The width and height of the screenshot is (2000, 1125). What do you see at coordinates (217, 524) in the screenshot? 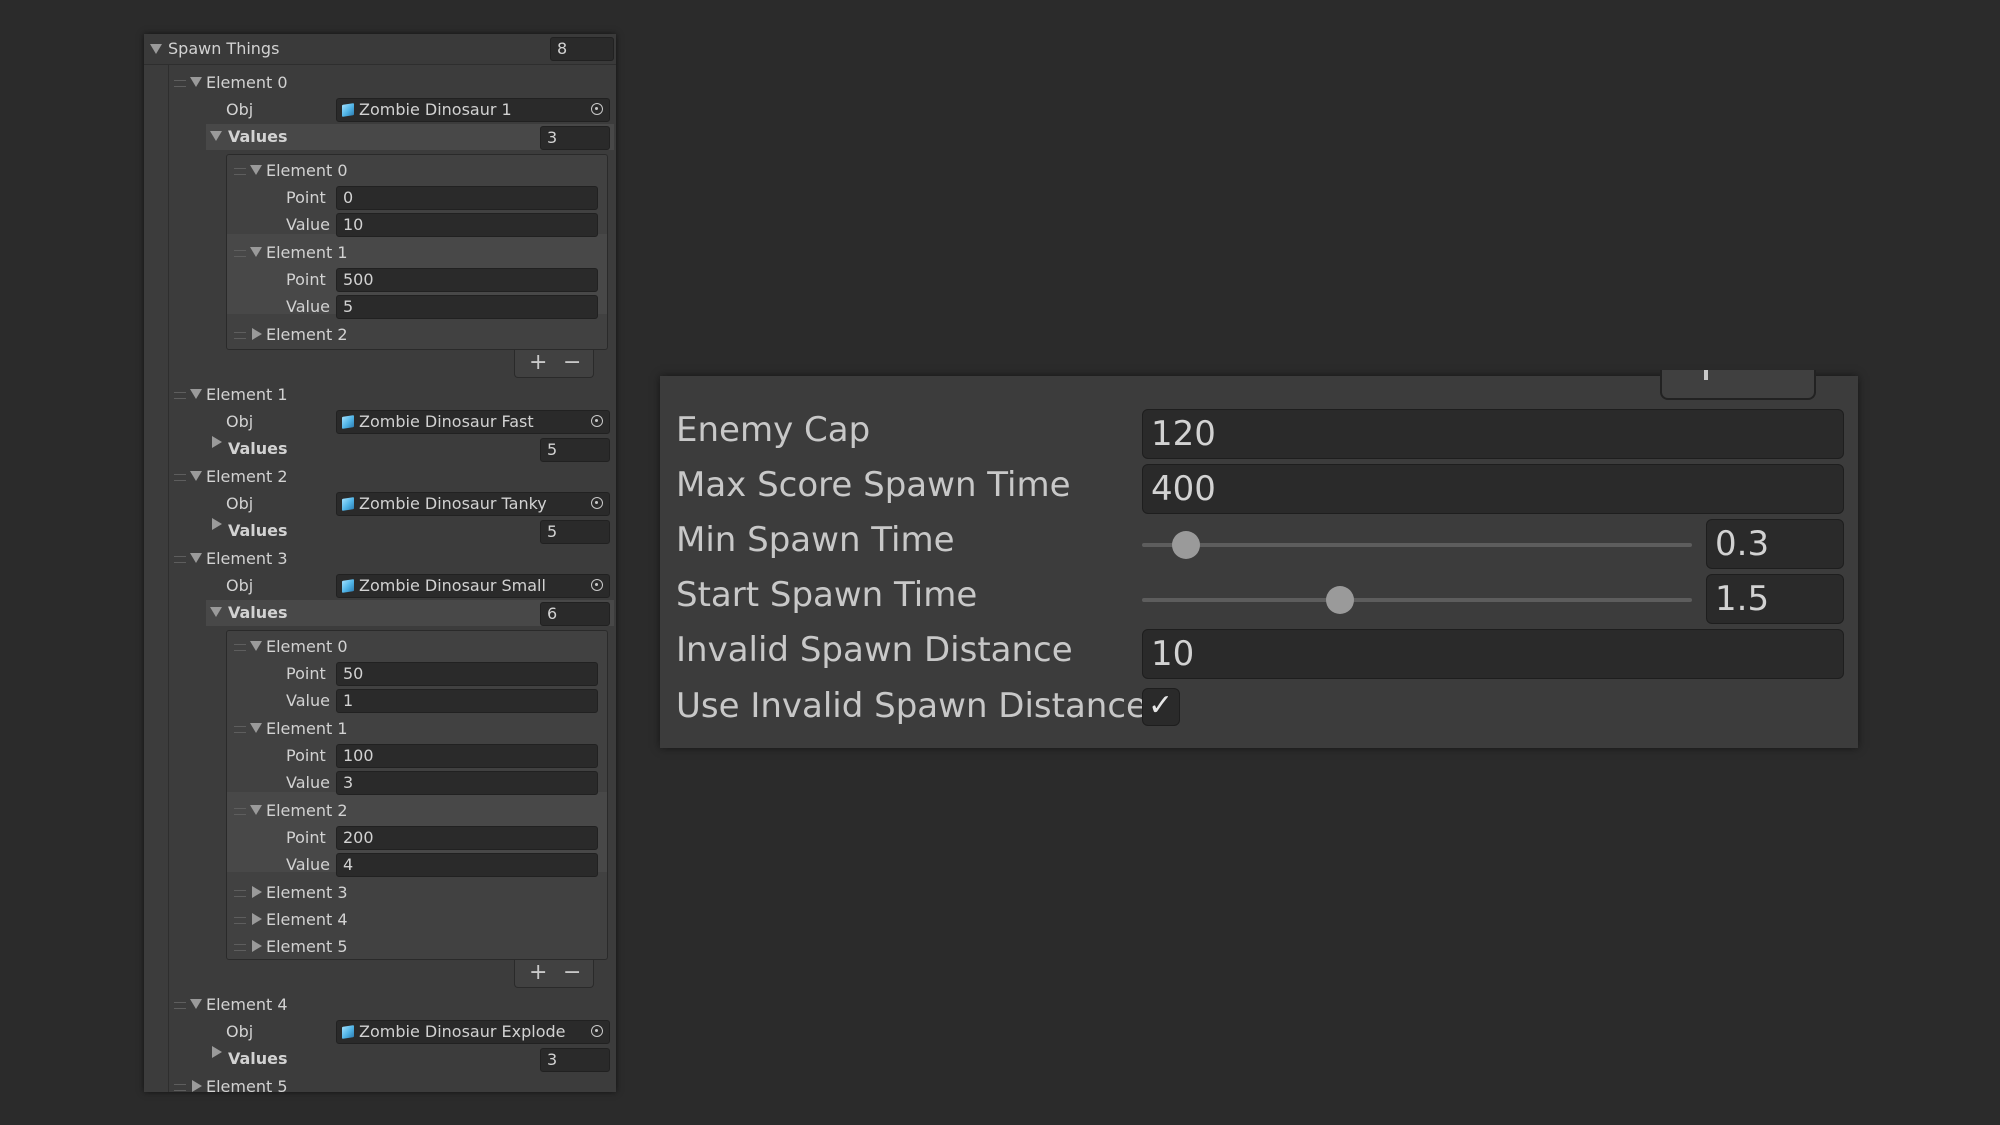
I see `element-2-values-foldout-icon` at bounding box center [217, 524].